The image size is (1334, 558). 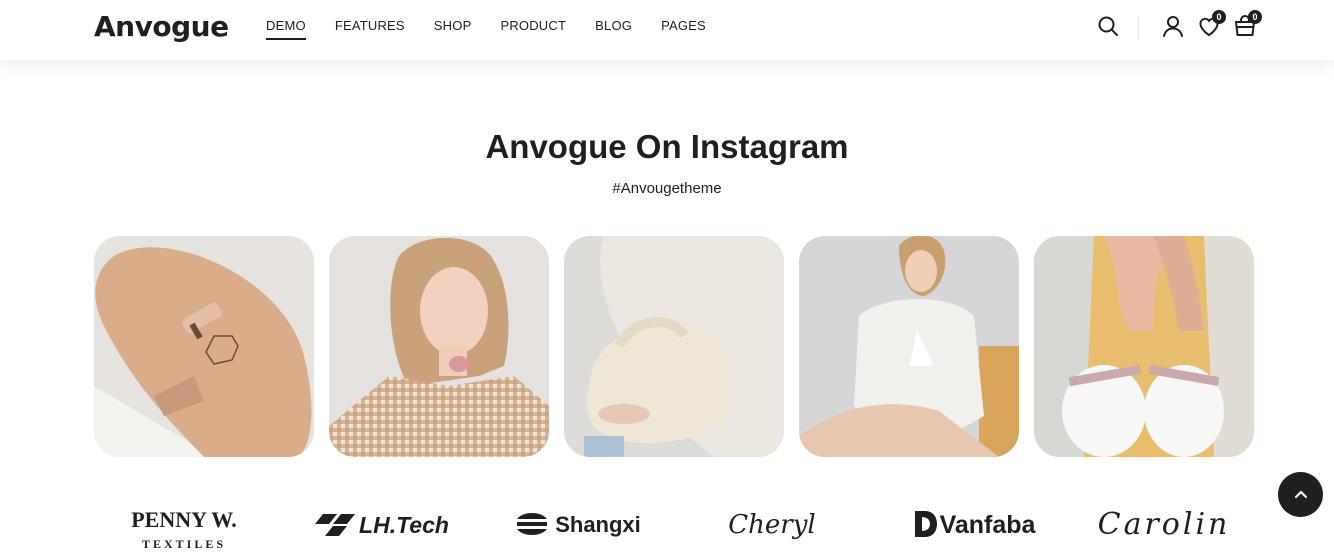 I want to click on brand-penny-sub: TEXTILES, so click(x=184, y=544).